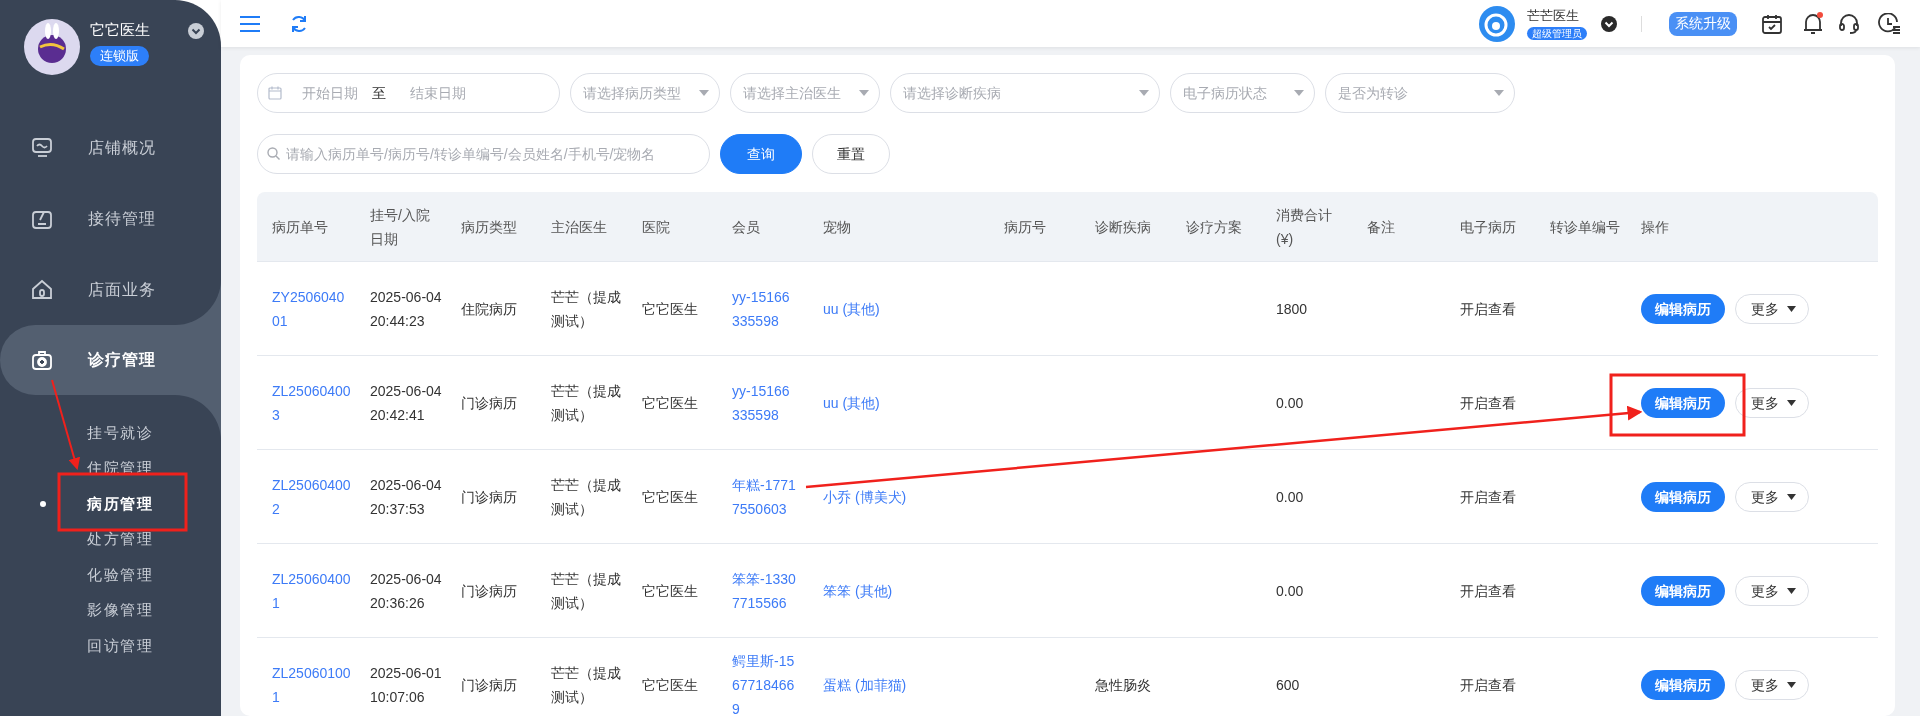 This screenshot has height=716, width=1920. Describe the element at coordinates (110, 646) in the screenshot. I see `submenu-item: 回访管理` at that location.